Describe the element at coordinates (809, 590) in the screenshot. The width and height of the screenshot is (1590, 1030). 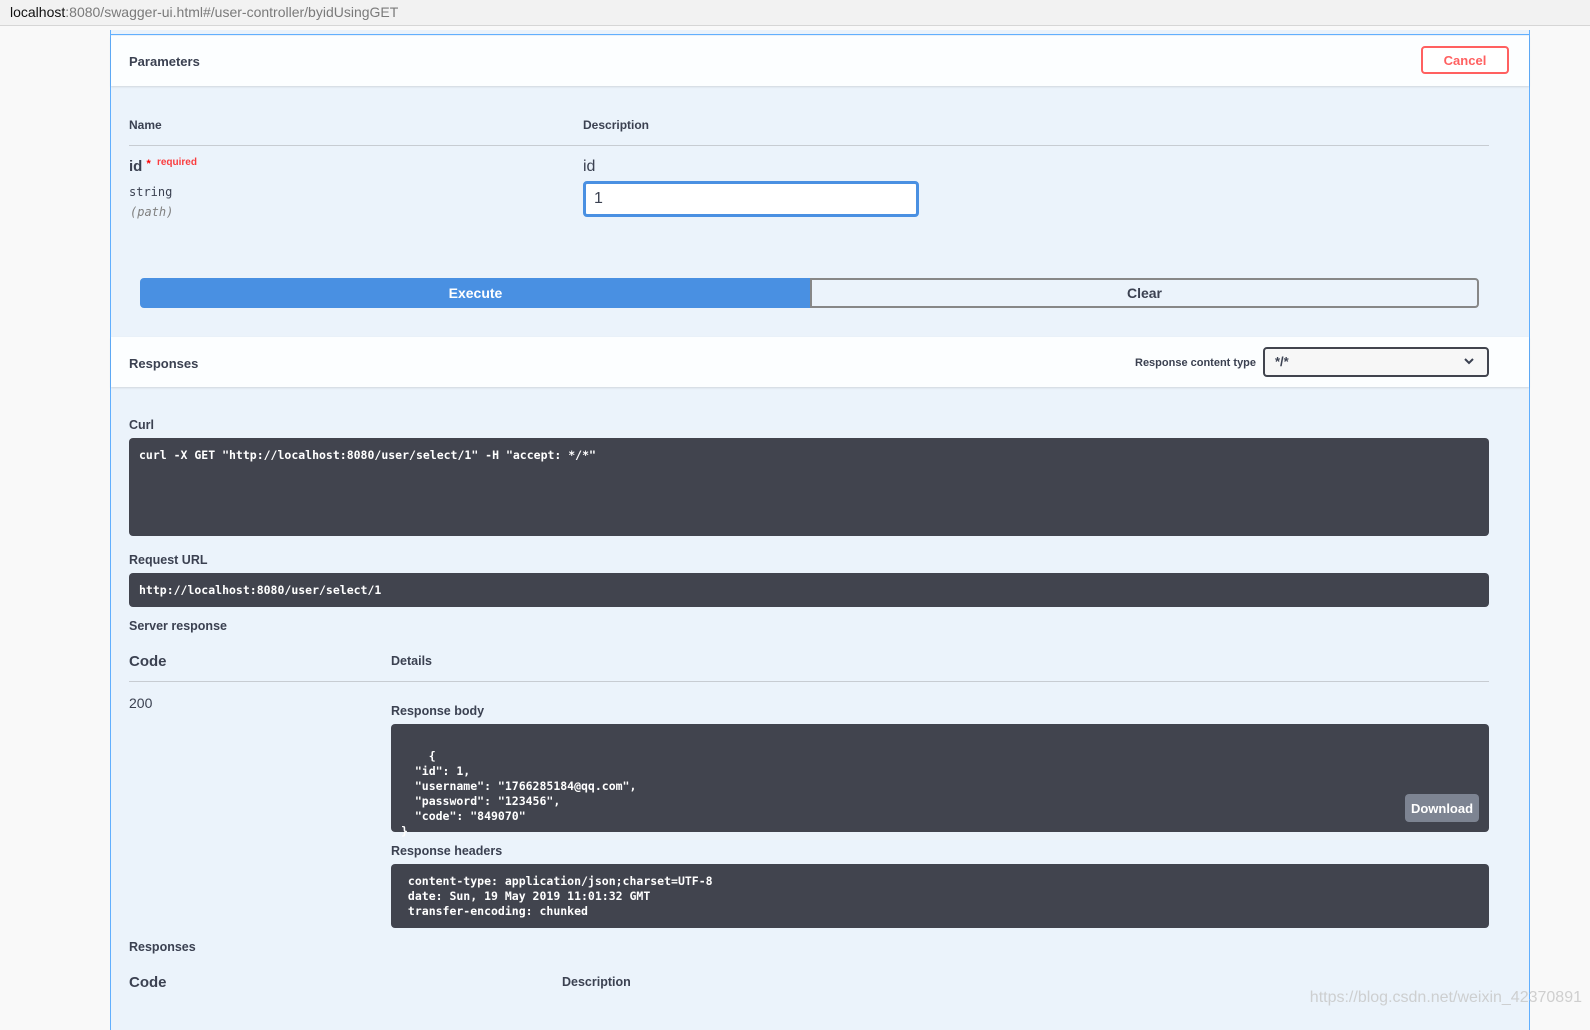
I see `request-url-value: http://localhost:8080/user/select/1` at that location.